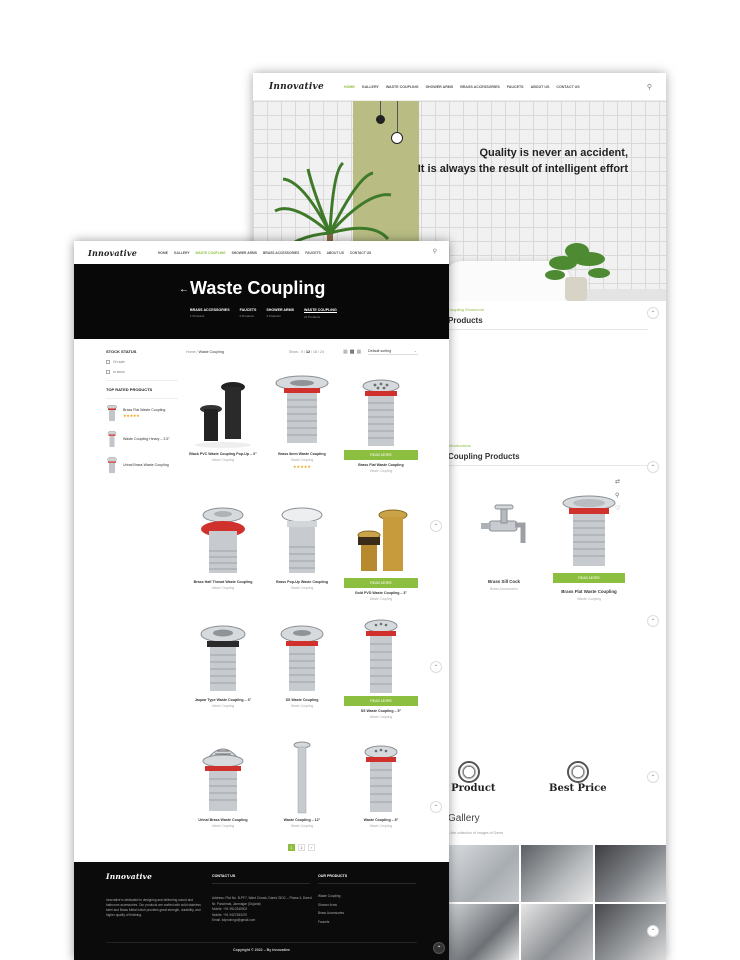 This screenshot has height=960, width=740. What do you see at coordinates (331, 896) in the screenshot?
I see `footer-link-waste-coupling: Waste Coupling` at bounding box center [331, 896].